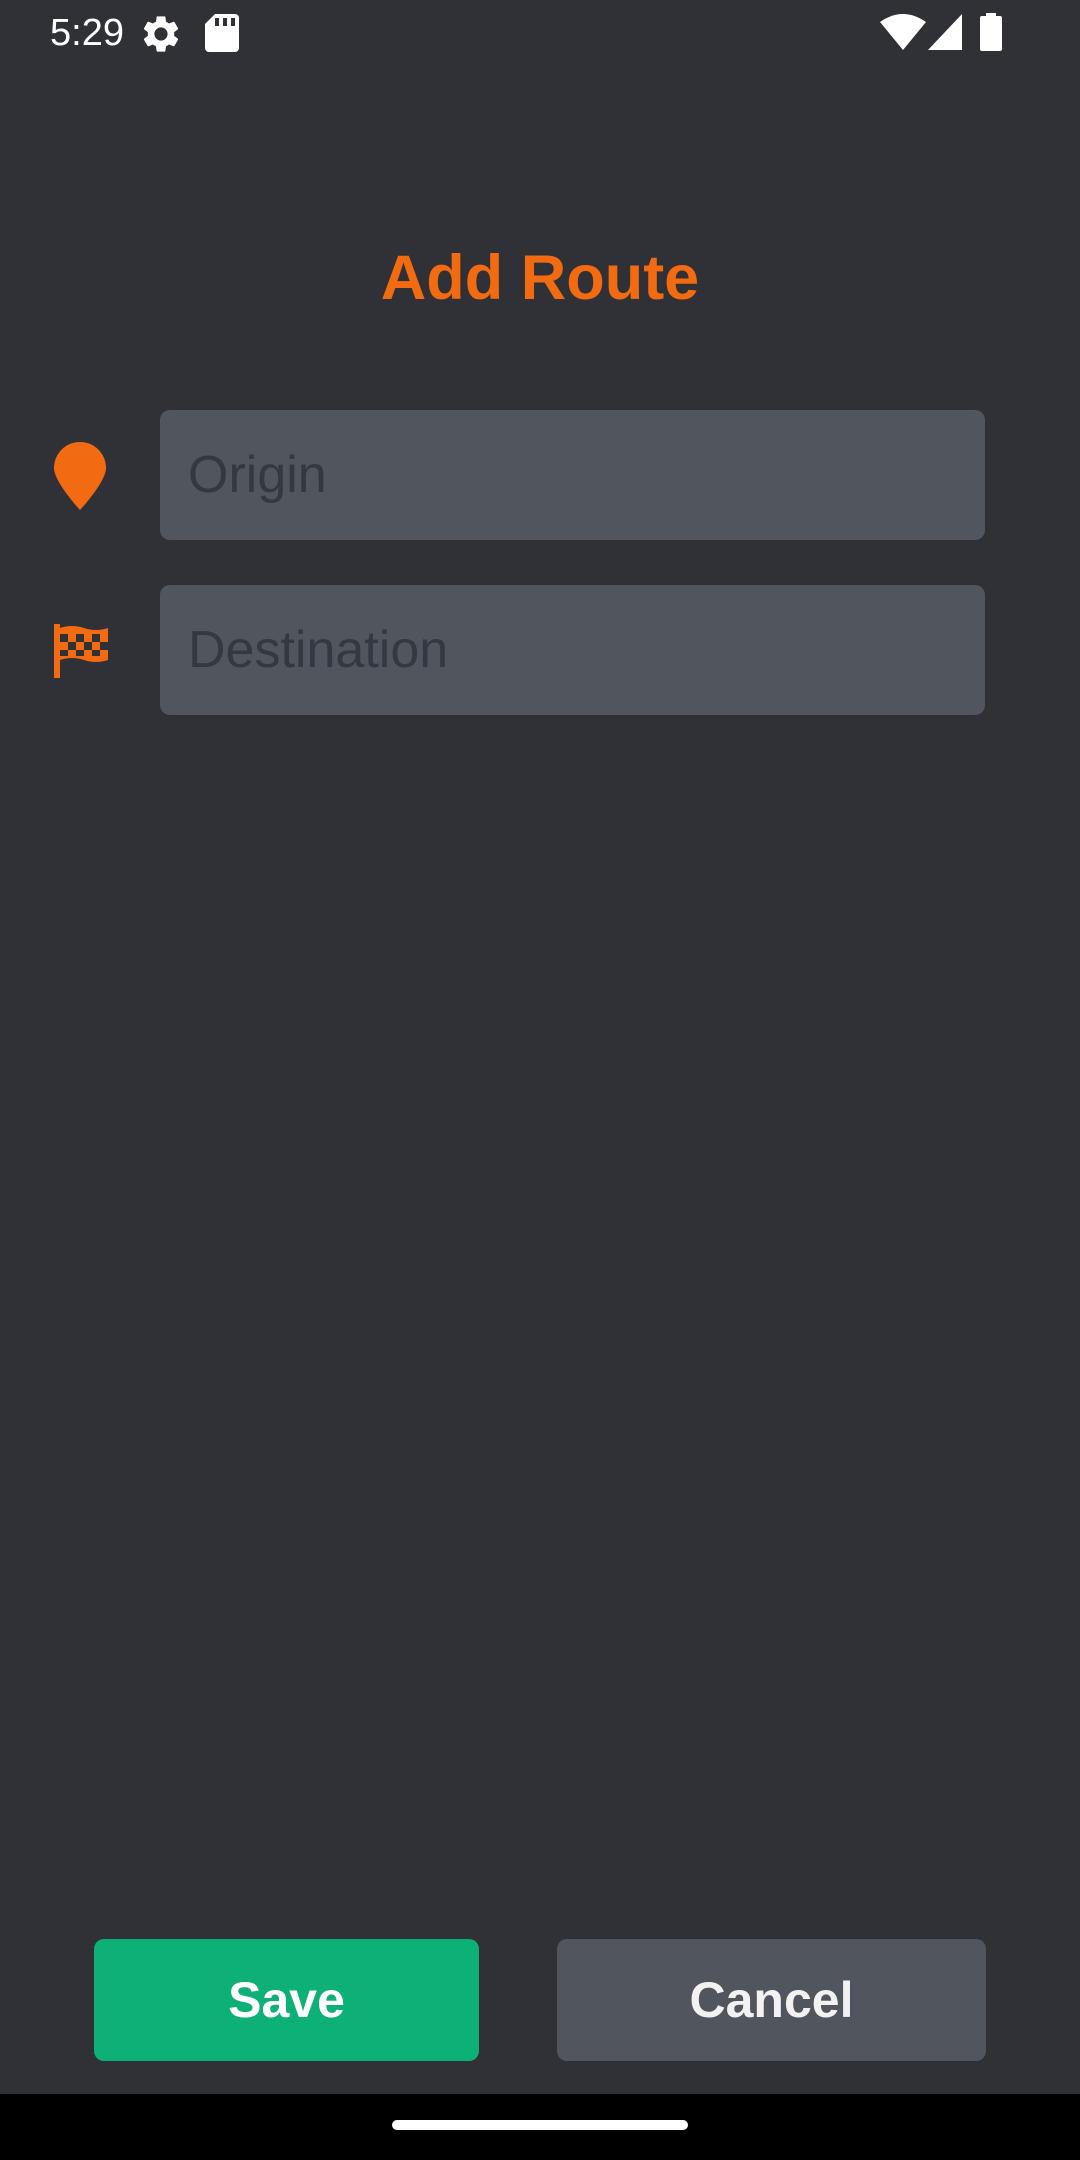  What do you see at coordinates (903, 32) in the screenshot?
I see `wifi-icon` at bounding box center [903, 32].